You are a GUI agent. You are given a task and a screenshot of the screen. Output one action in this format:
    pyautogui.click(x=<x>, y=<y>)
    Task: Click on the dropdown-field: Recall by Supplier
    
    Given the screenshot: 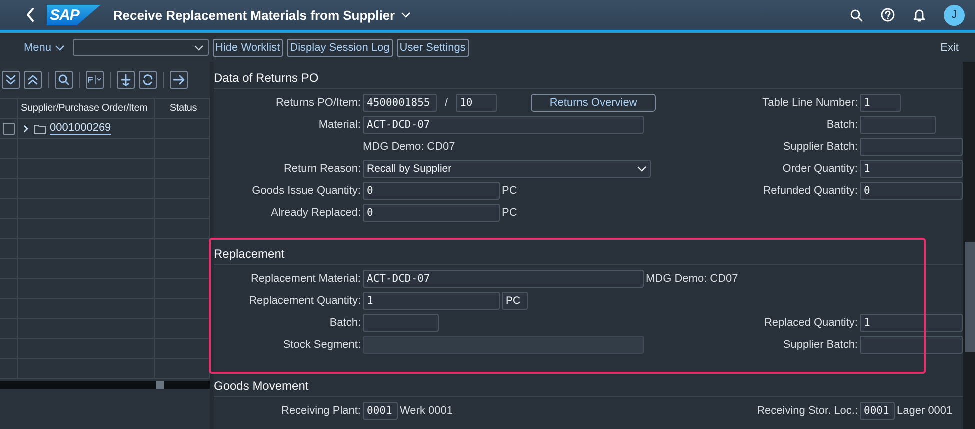 What is the action you would take?
    pyautogui.click(x=507, y=169)
    